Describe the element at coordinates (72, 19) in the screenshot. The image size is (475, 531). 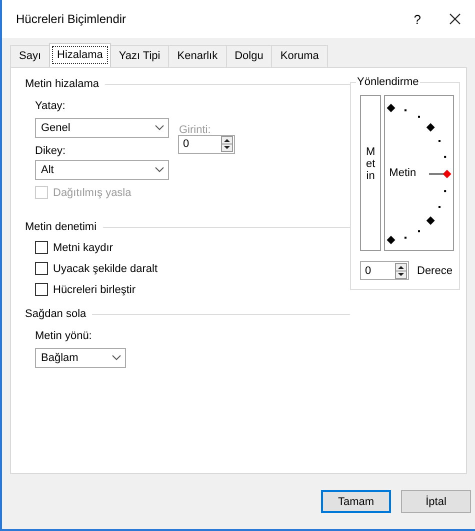
I see `window-title: Hücreleri Biçimlendir` at that location.